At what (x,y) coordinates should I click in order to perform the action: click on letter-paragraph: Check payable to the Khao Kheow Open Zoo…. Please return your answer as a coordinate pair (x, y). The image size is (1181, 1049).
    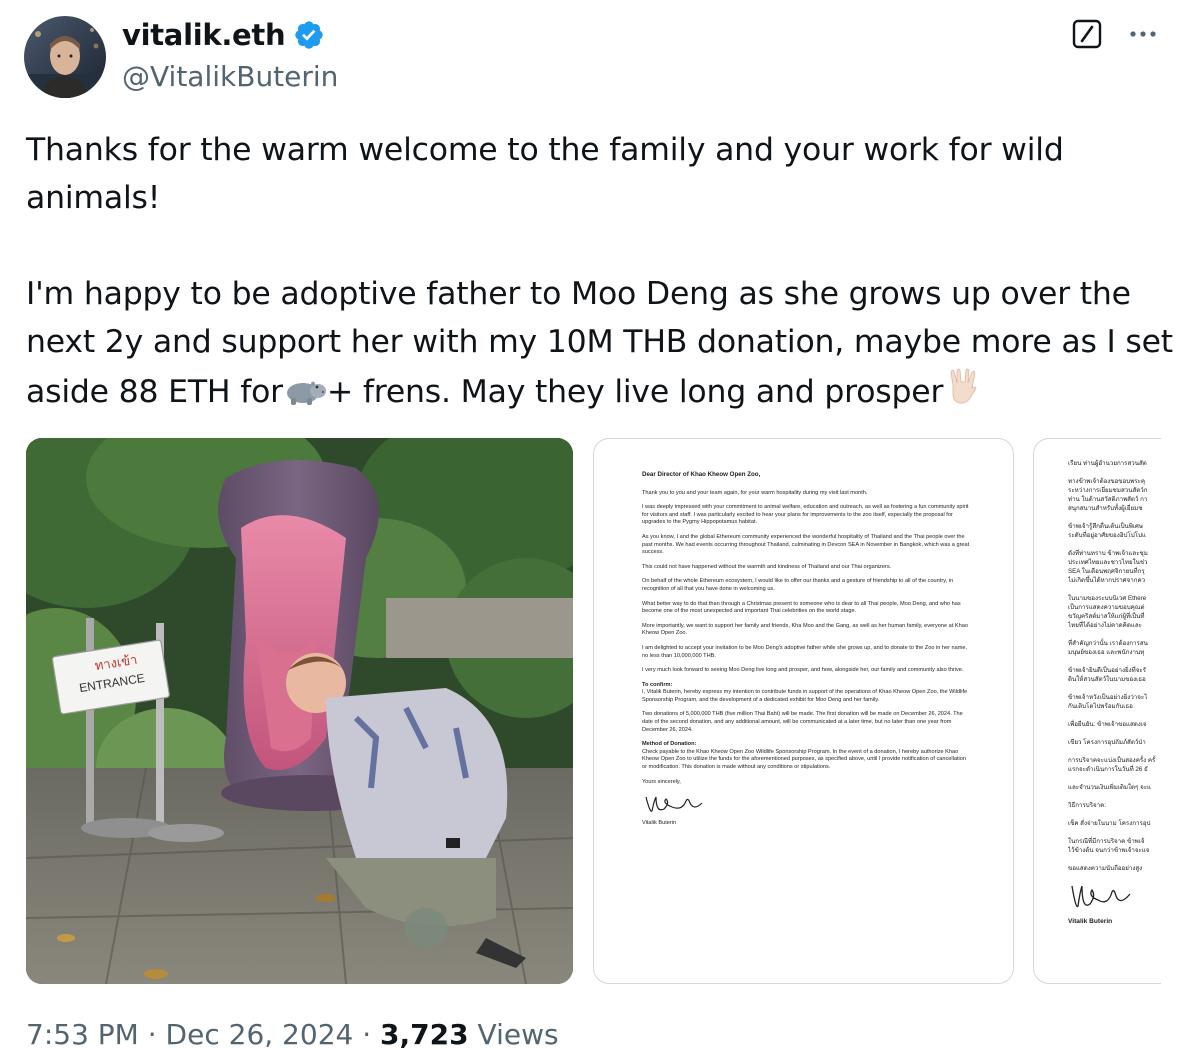
    Looking at the image, I should click on (804, 759).